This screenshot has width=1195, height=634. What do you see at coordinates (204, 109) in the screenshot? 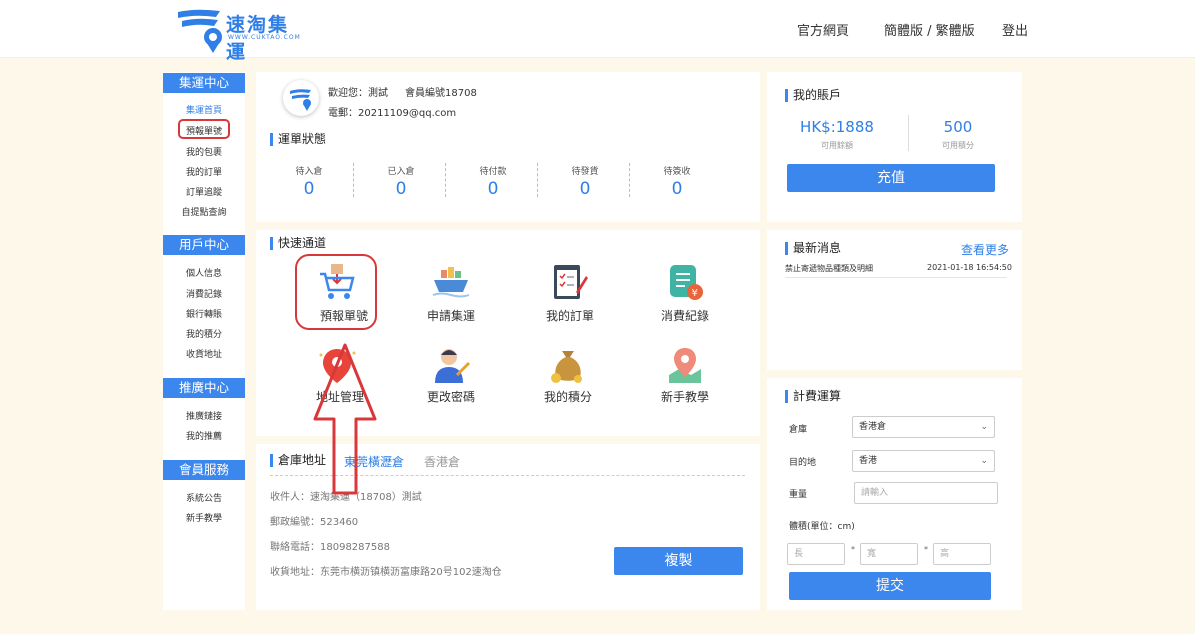
I see `sidebar-item-shipping-home: 集運首頁` at bounding box center [204, 109].